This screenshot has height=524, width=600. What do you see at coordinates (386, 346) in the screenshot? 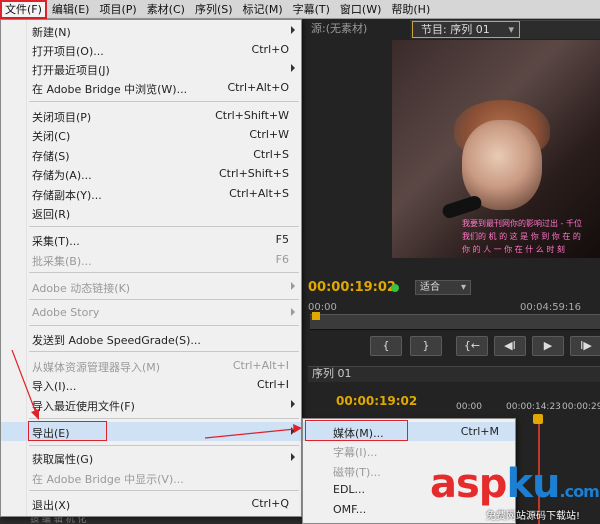
I see `mark-in-button: {` at bounding box center [386, 346].